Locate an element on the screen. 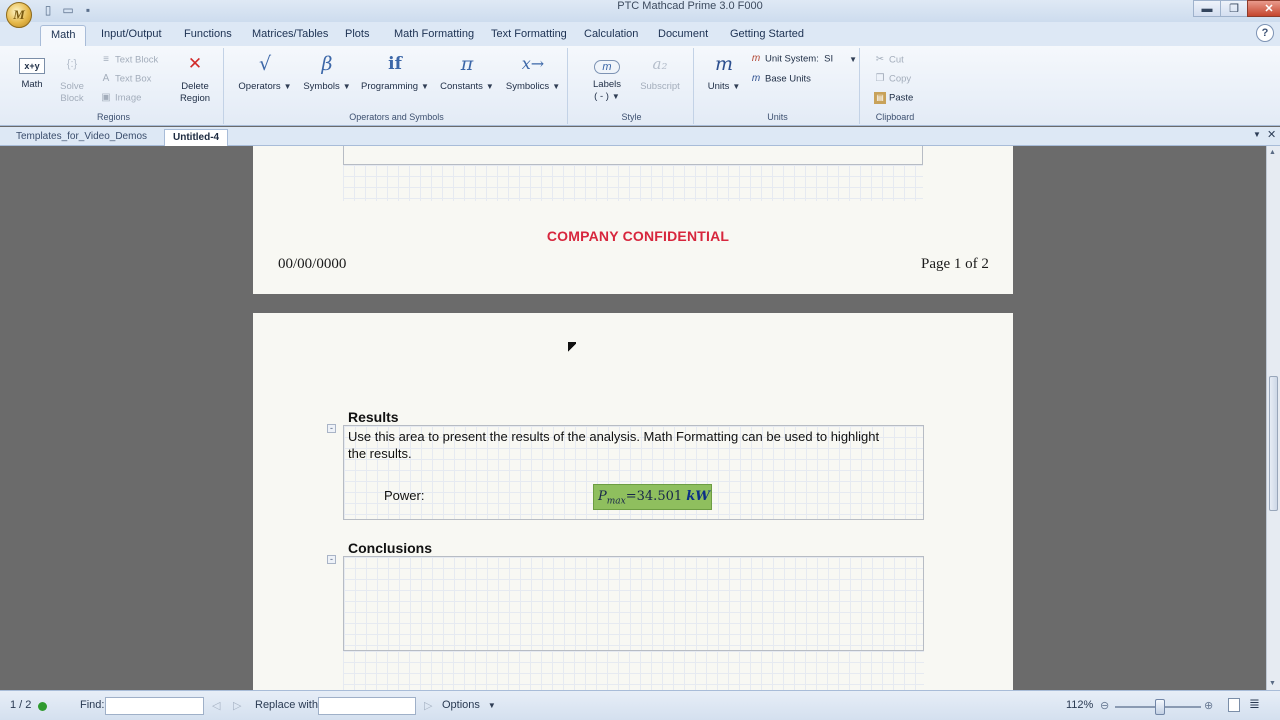 The image size is (1280, 720). image-button: ▣ Image is located at coordinates (120, 98).